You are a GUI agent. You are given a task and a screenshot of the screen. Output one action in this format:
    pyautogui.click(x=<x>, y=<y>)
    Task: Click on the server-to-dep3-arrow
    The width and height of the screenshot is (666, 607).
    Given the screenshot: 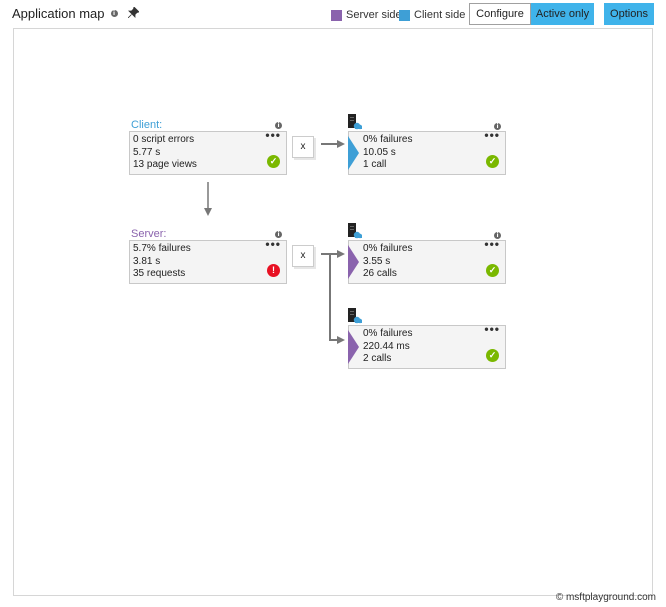 What is the action you would take?
    pyautogui.click(x=337, y=299)
    